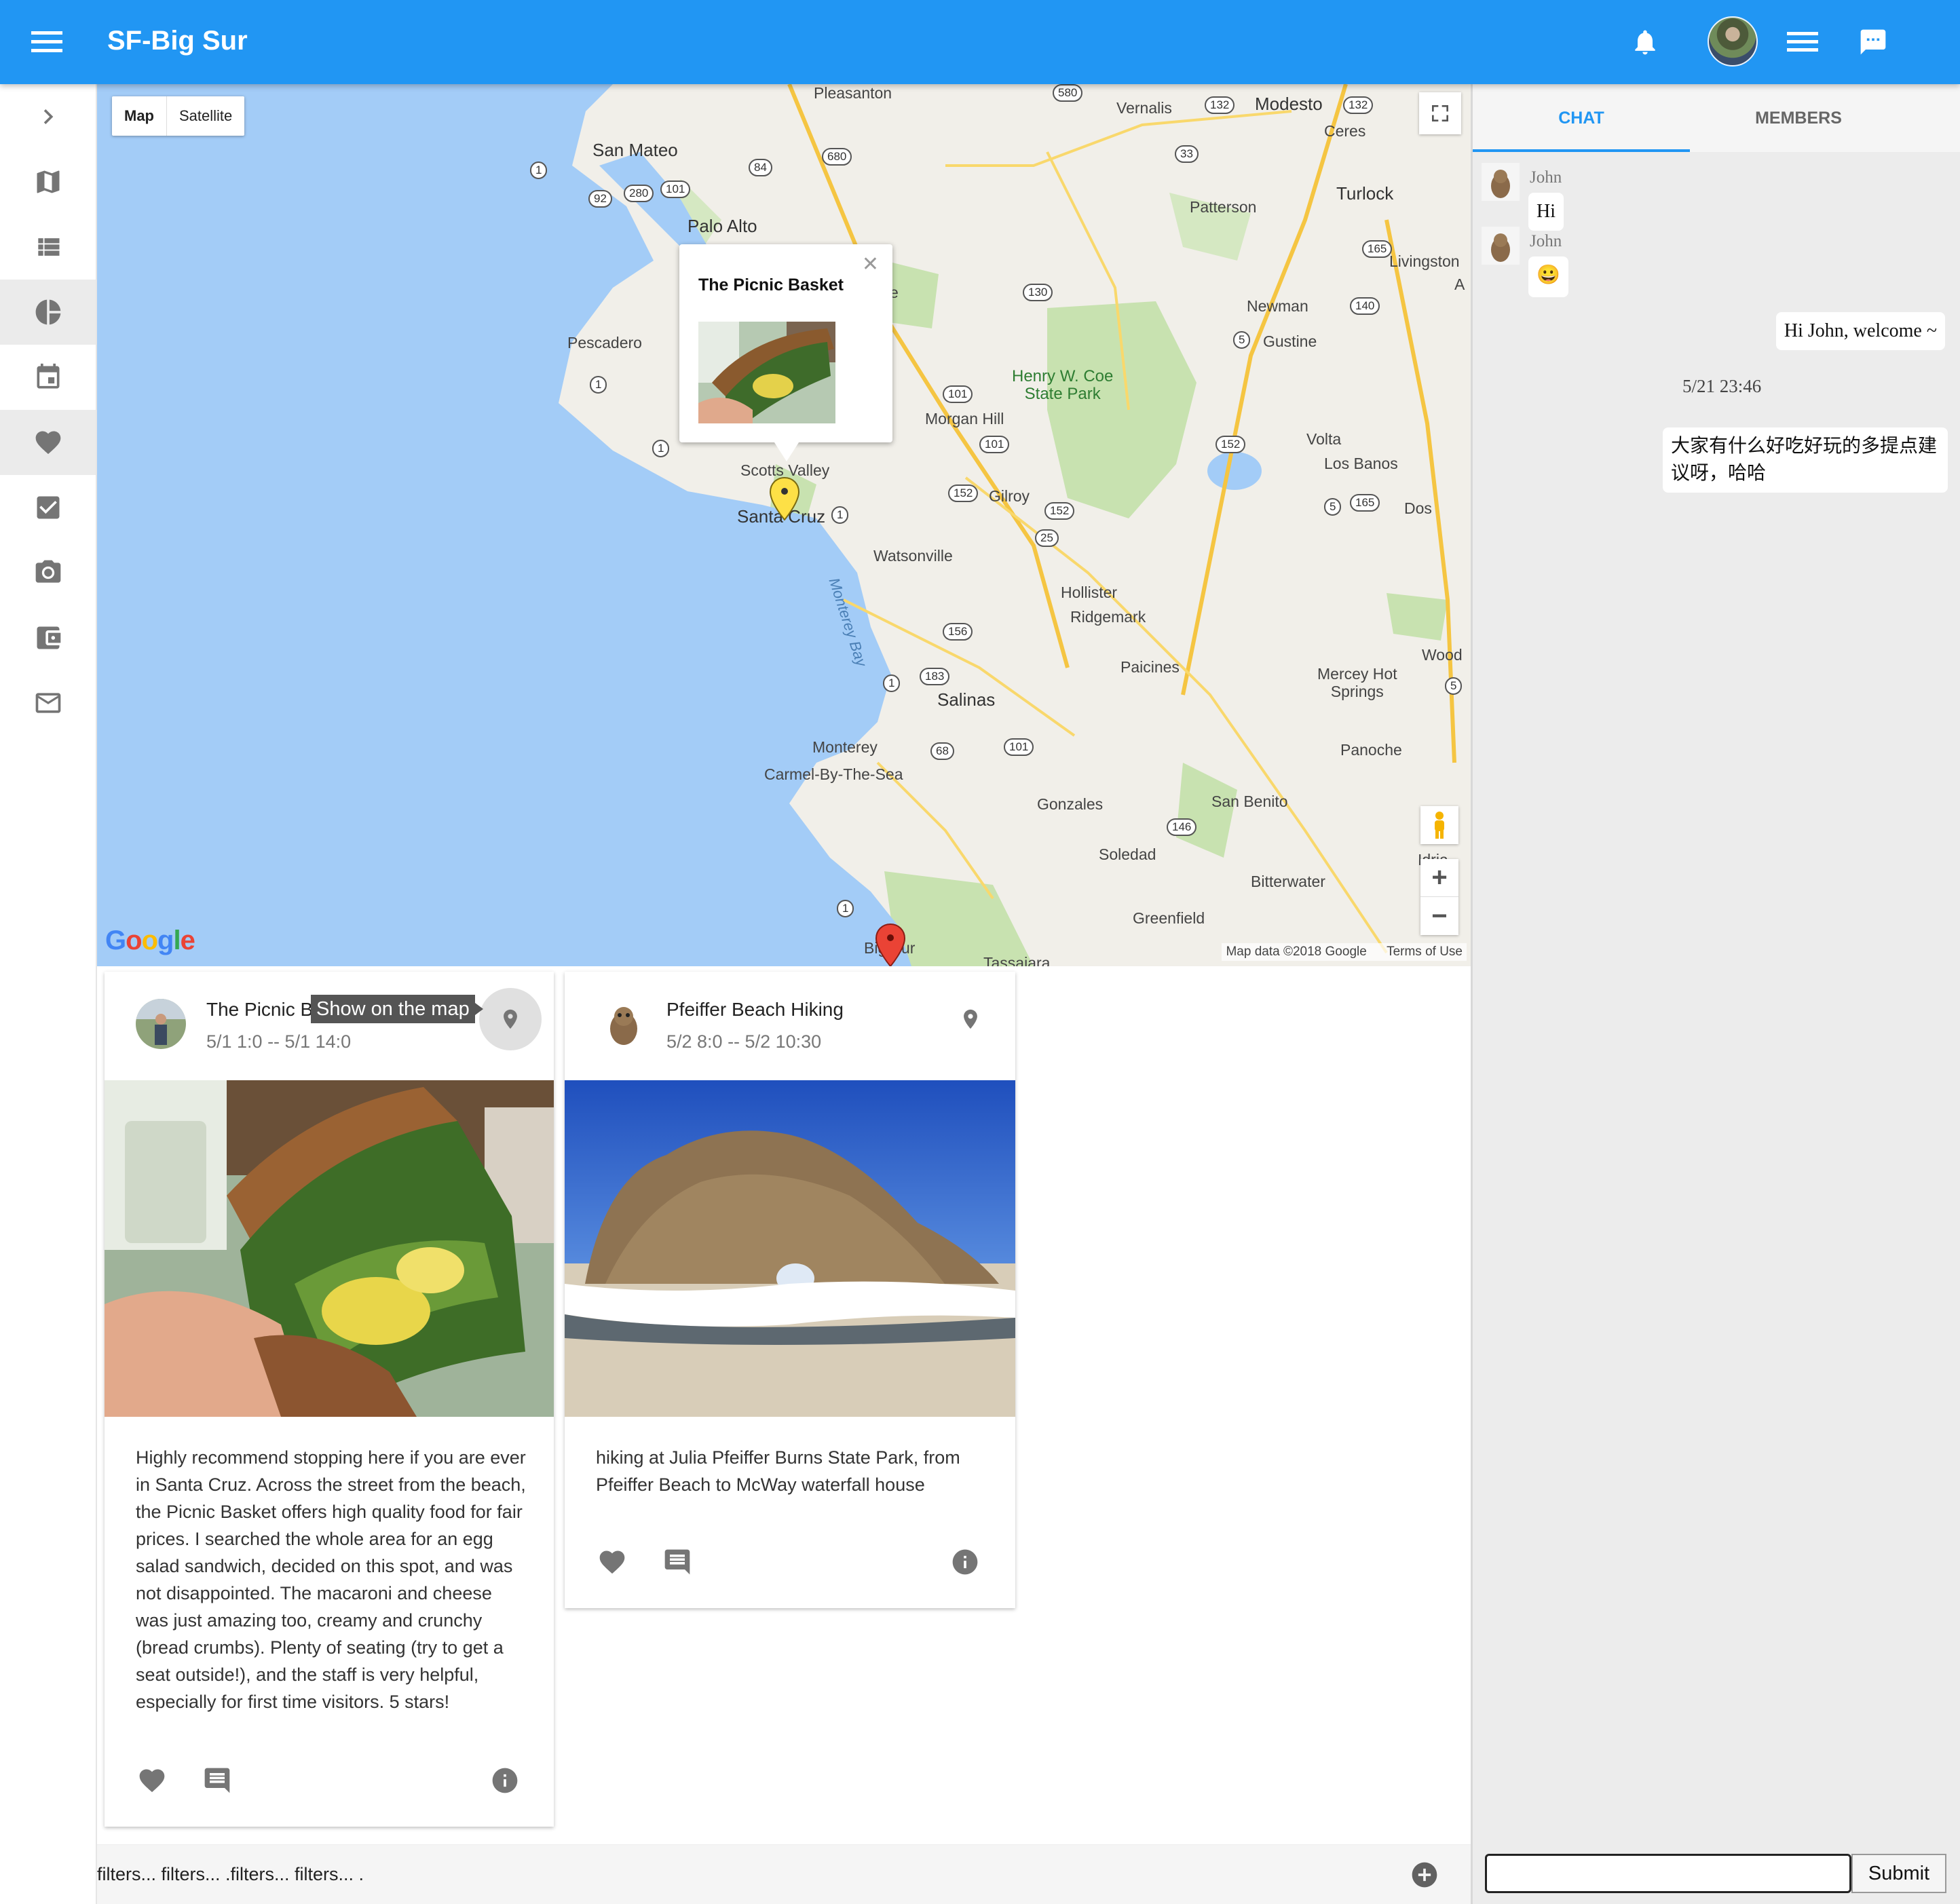 This screenshot has height=1904, width=1960. I want to click on message-line: 议呀，哈哈, so click(1719, 474).